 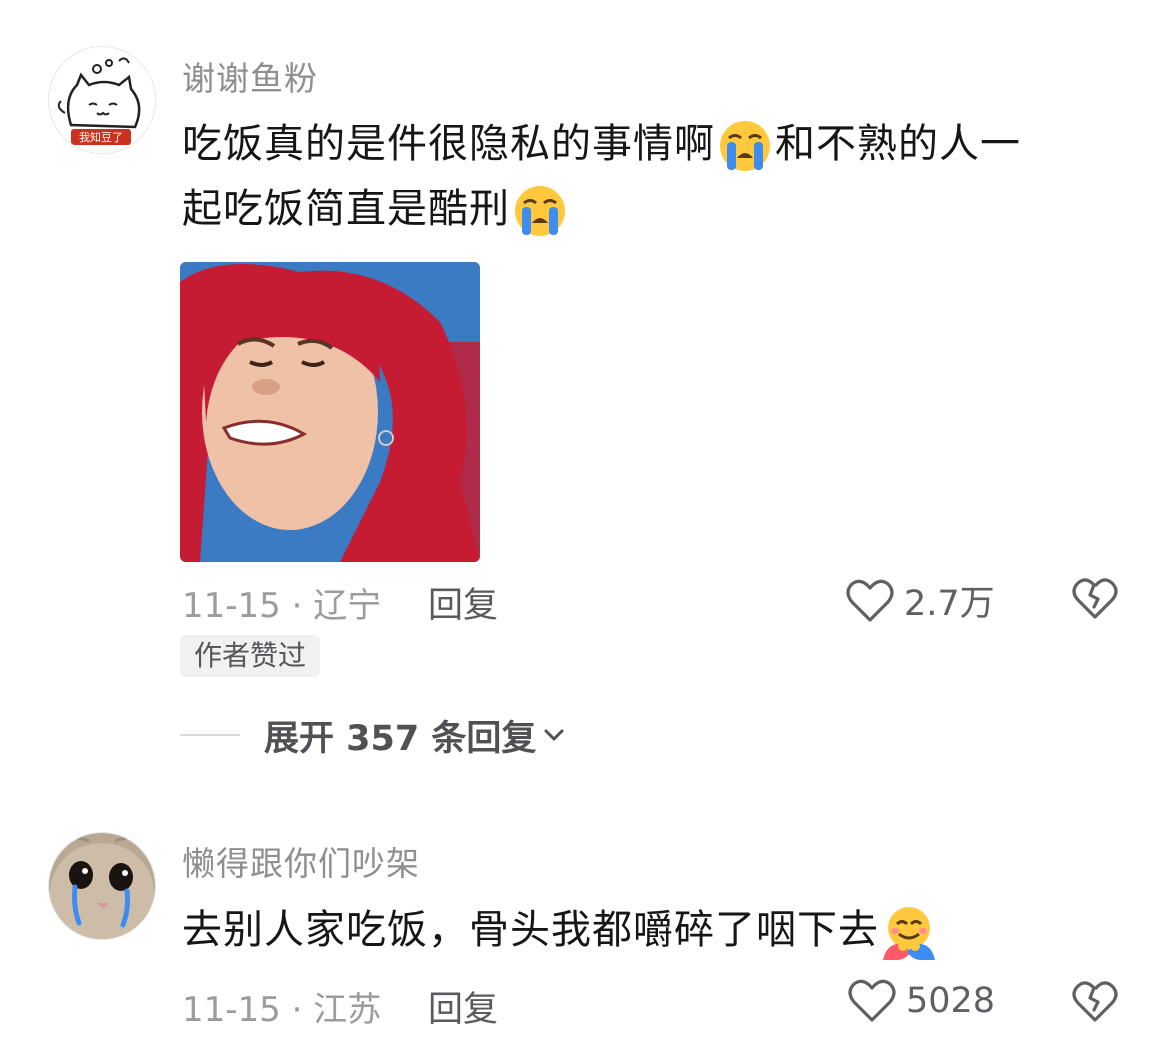 What do you see at coordinates (463, 1006) in the screenshot?
I see `reply-button: 回复` at bounding box center [463, 1006].